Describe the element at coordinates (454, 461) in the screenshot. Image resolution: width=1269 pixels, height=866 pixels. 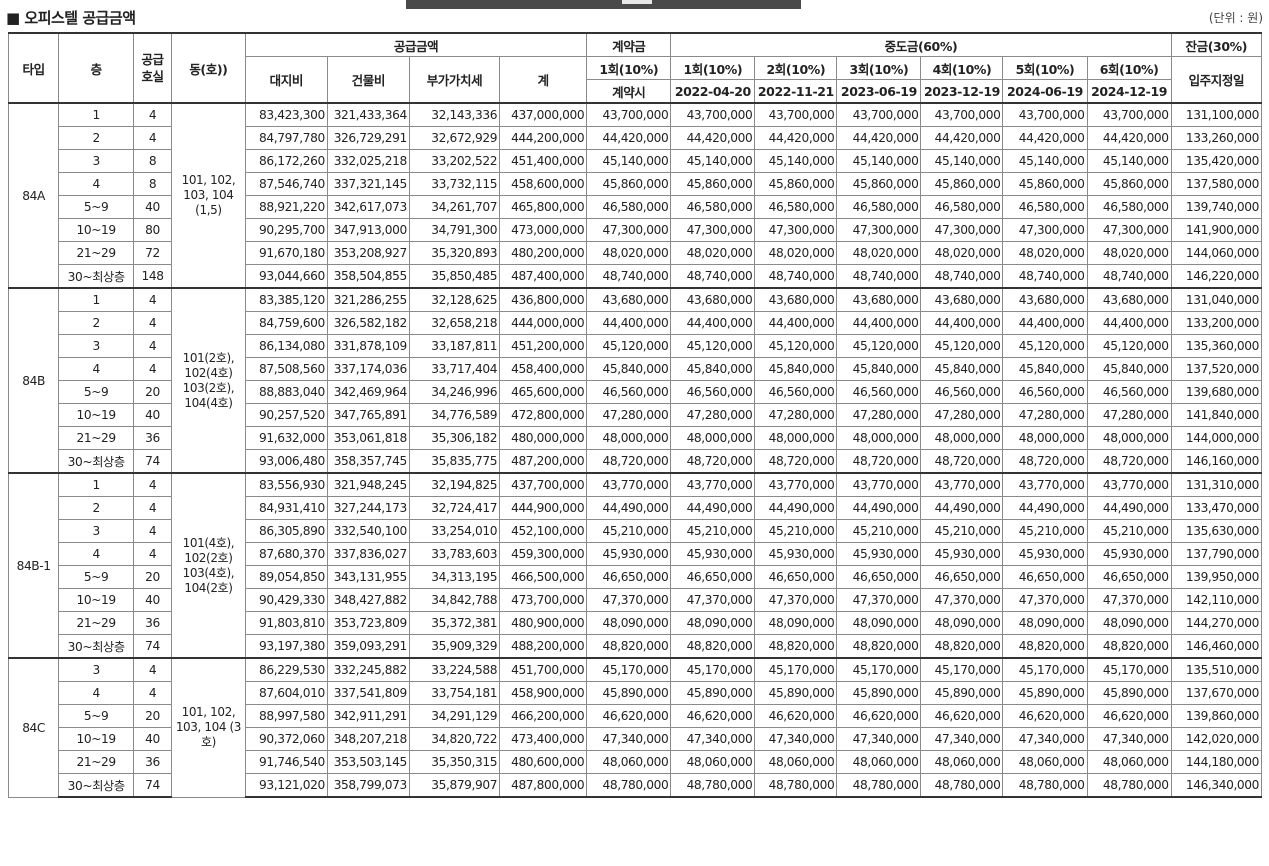
I see `vat-cell: 35,835,775` at that location.